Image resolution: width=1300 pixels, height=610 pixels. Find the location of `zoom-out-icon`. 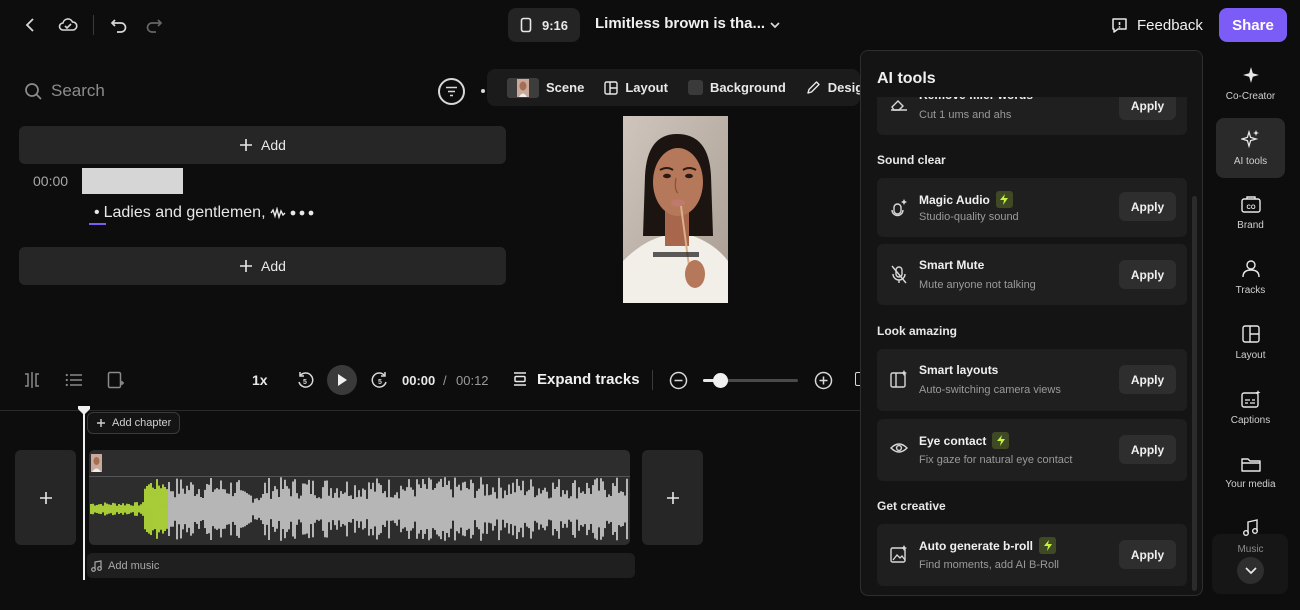

zoom-out-icon is located at coordinates (678, 380).